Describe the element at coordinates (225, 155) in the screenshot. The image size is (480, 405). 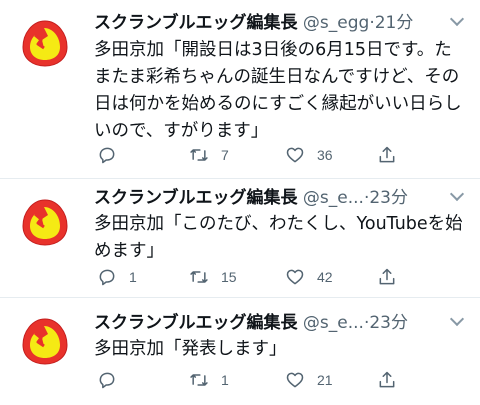
I see `retweet-count: 7` at that location.